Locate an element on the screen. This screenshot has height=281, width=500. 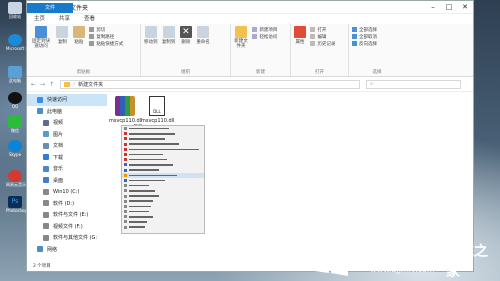
history-button: 历史记录 is located at coordinates (322, 43).